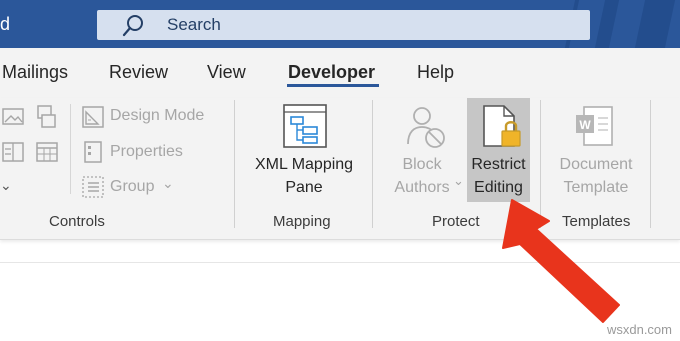 The height and width of the screenshot is (341, 680). I want to click on annotation-arrow-icon, so click(561, 261).